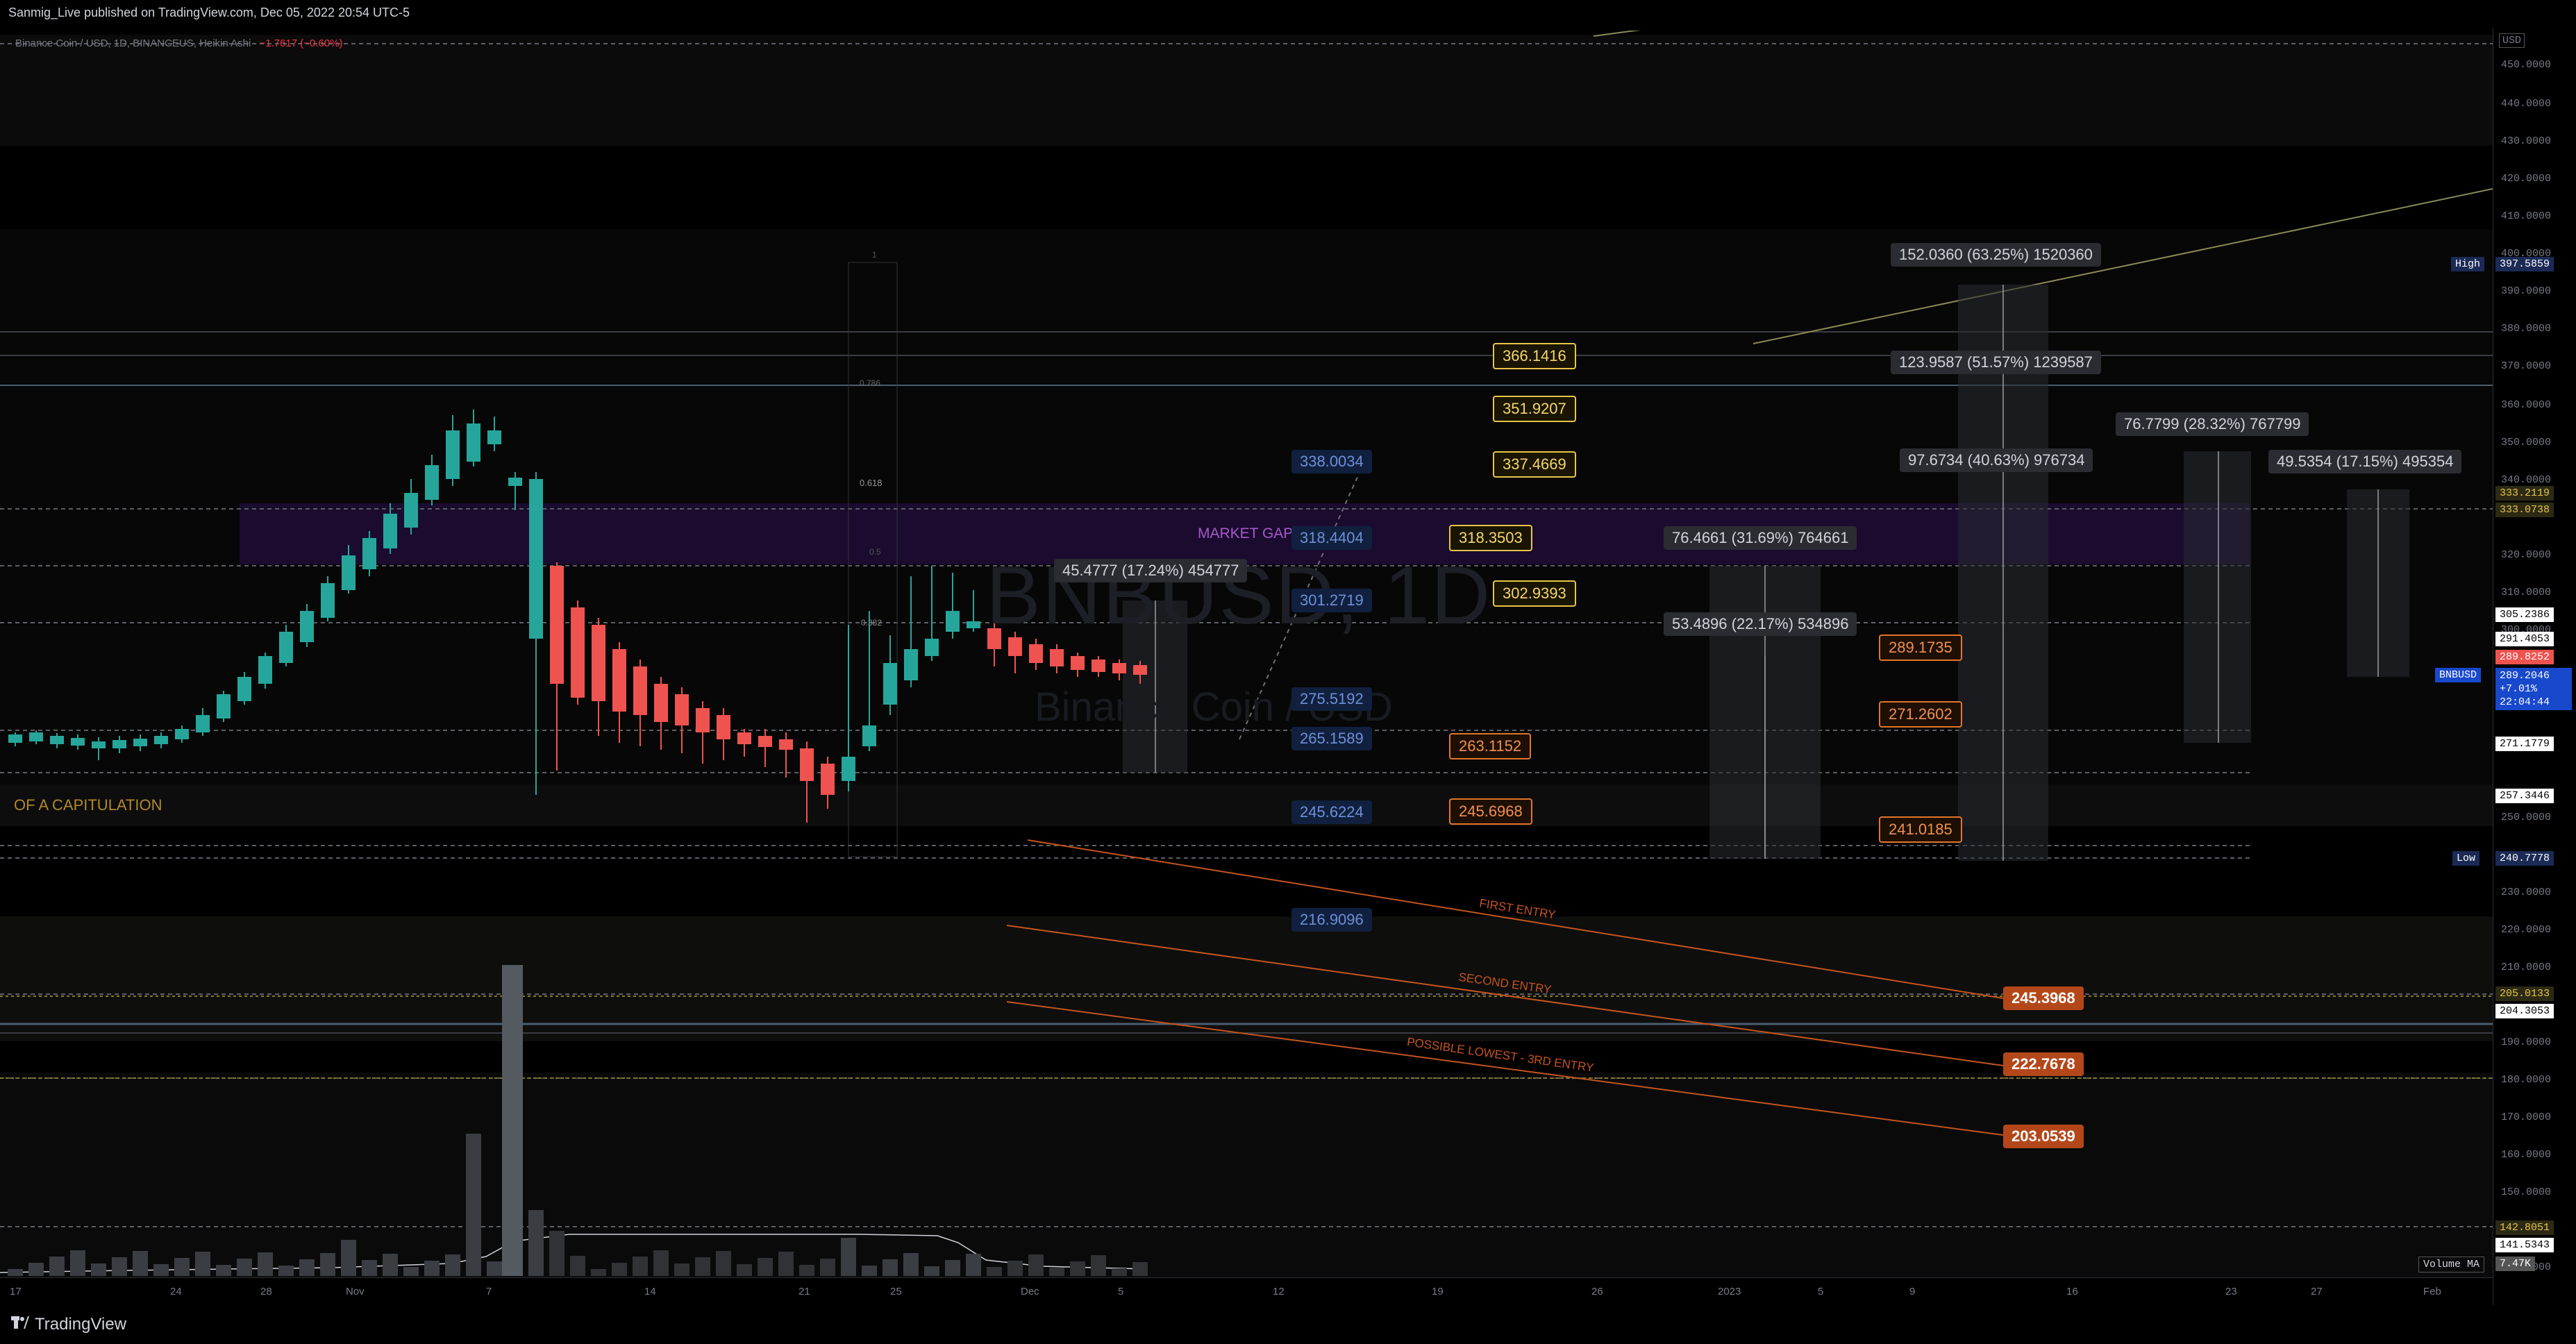 The image size is (2576, 1344). I want to click on badge-271: 271.1779, so click(2524, 744).